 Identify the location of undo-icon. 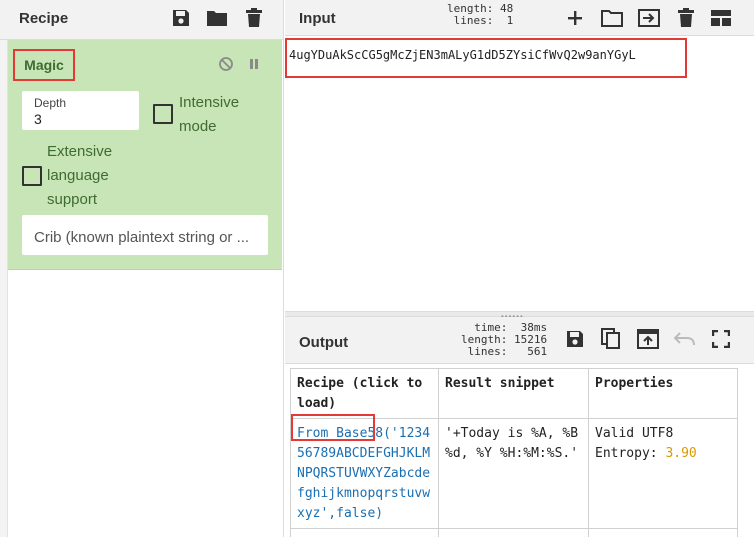
(685, 339).